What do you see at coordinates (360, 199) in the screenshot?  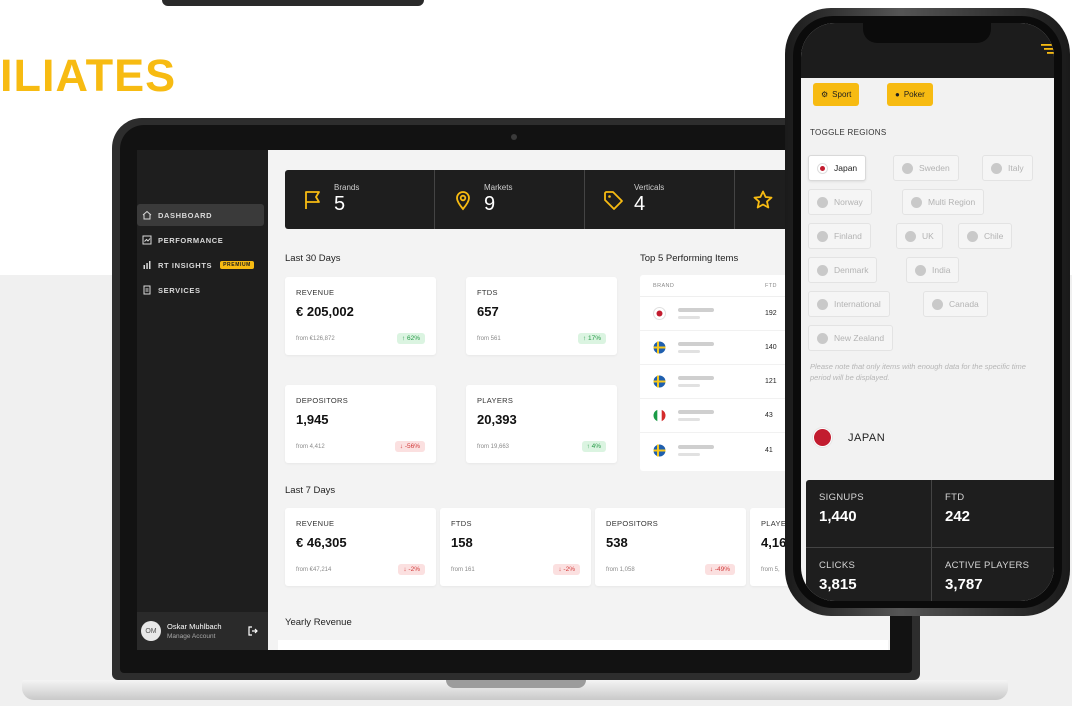 I see `stat-brands: Brands 5` at bounding box center [360, 199].